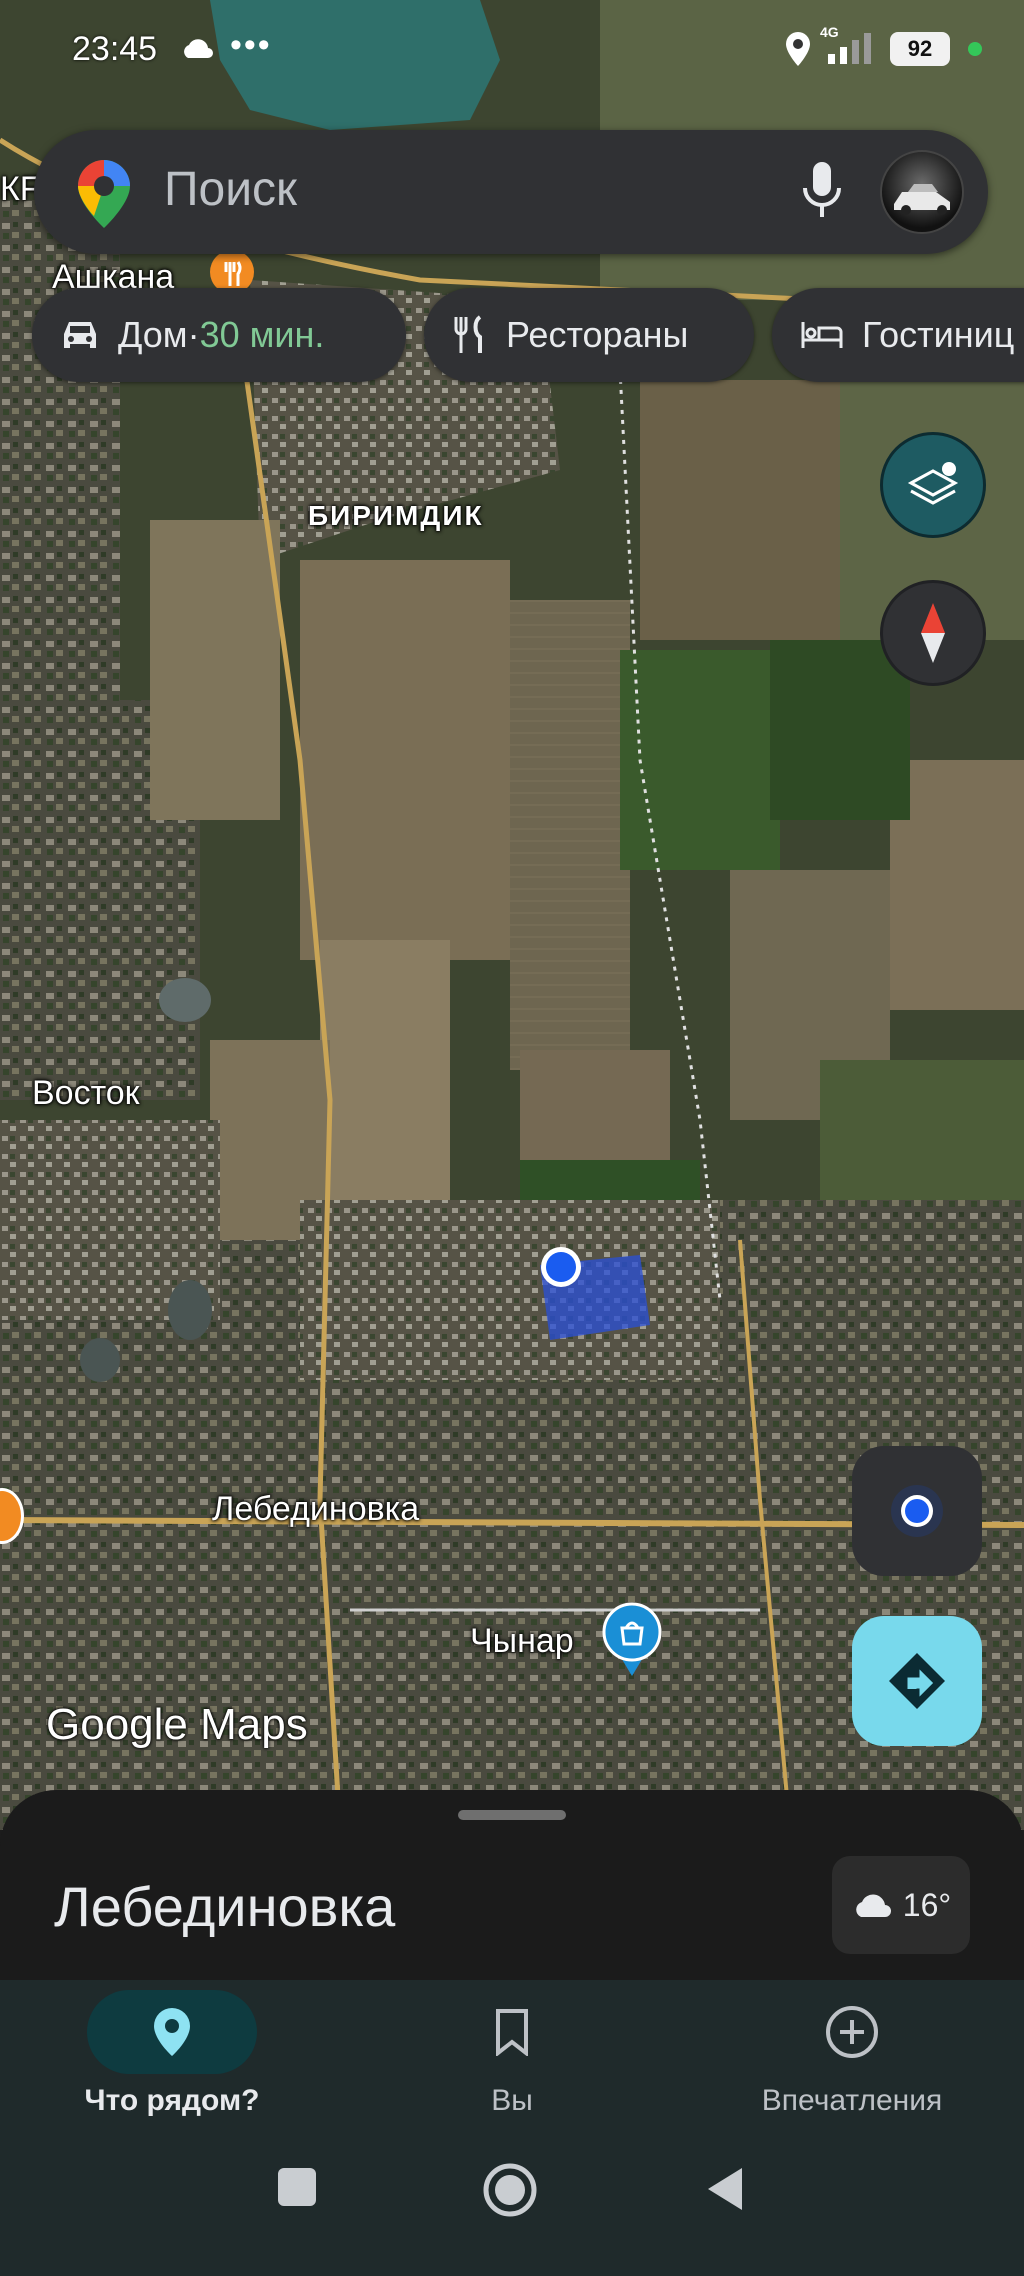 The width and height of the screenshot is (1024, 2276). I want to click on map-label-chynar: Чынар, so click(522, 1641).